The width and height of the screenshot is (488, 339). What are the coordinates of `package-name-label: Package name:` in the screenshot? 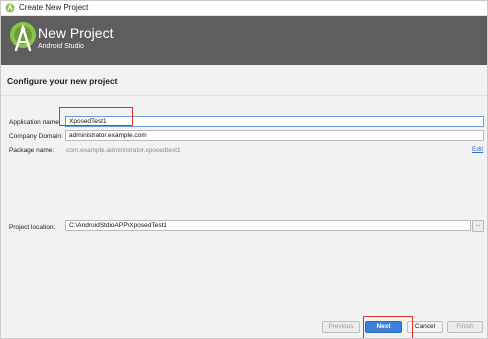 It's located at (32, 150).